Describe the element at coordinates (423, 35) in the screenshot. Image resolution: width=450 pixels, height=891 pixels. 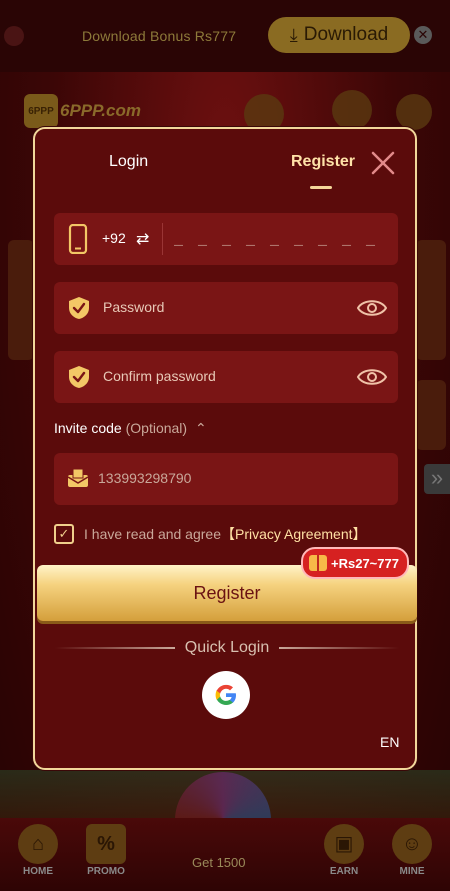
I see `banner-close-icon: ✕` at that location.